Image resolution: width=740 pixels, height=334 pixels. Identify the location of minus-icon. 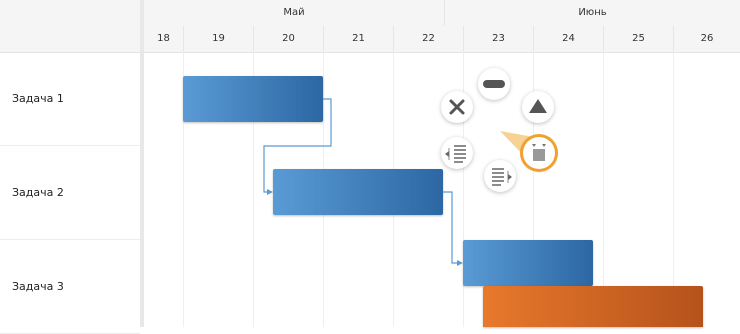
(494, 84).